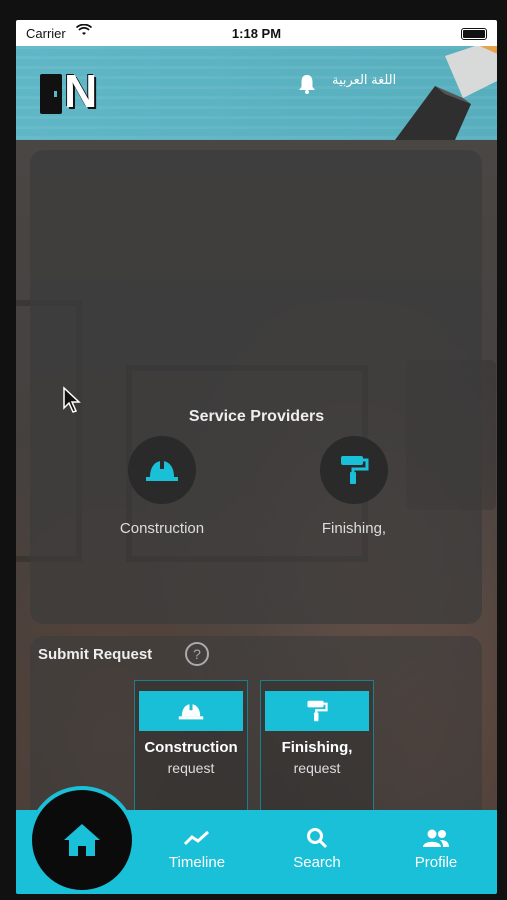 The image size is (507, 900). I want to click on provider-label: Construction, so click(162, 528).